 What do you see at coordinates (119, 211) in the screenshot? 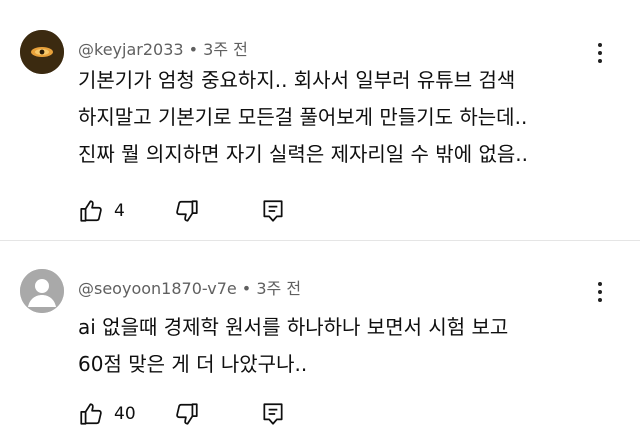
I see `like-count: 4` at bounding box center [119, 211].